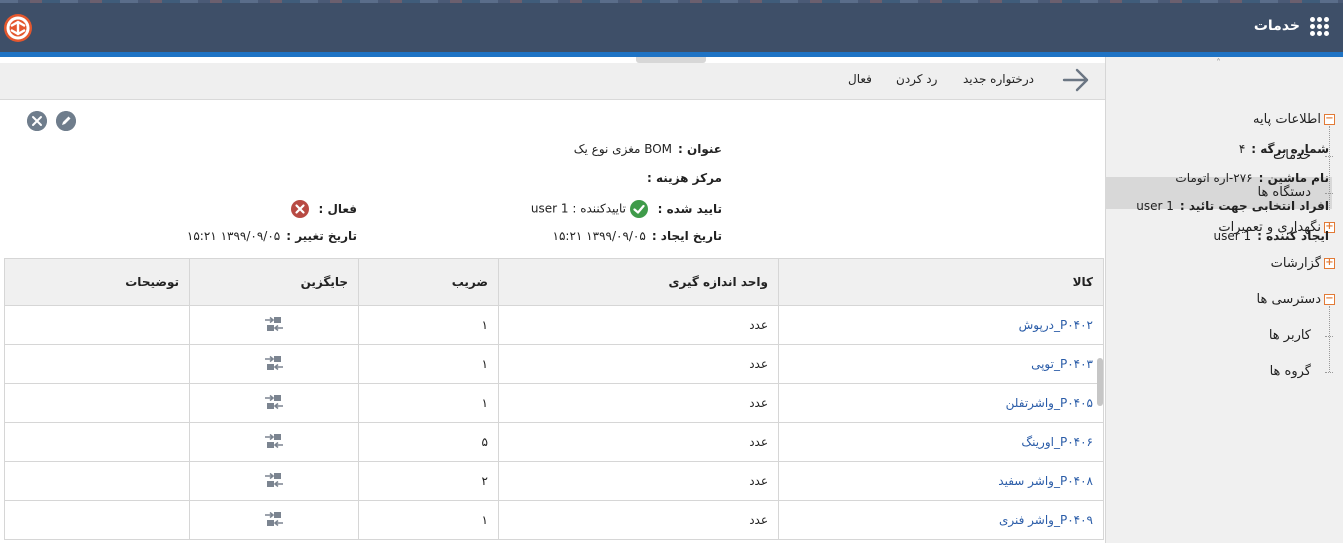 The image size is (1343, 543). I want to click on column-header-factor: ضریب, so click(428, 282).